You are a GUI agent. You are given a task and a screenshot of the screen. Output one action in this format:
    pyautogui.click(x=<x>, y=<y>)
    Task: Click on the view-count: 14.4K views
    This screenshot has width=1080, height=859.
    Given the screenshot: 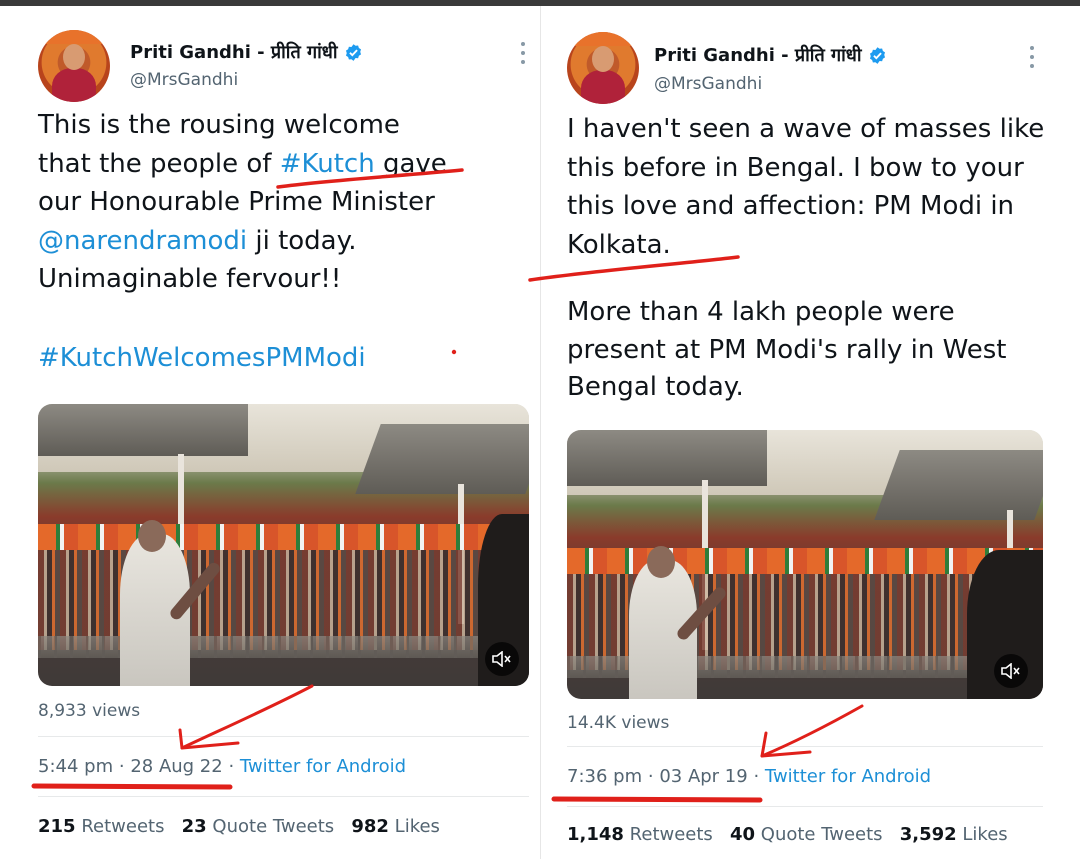 What is the action you would take?
    pyautogui.click(x=618, y=723)
    